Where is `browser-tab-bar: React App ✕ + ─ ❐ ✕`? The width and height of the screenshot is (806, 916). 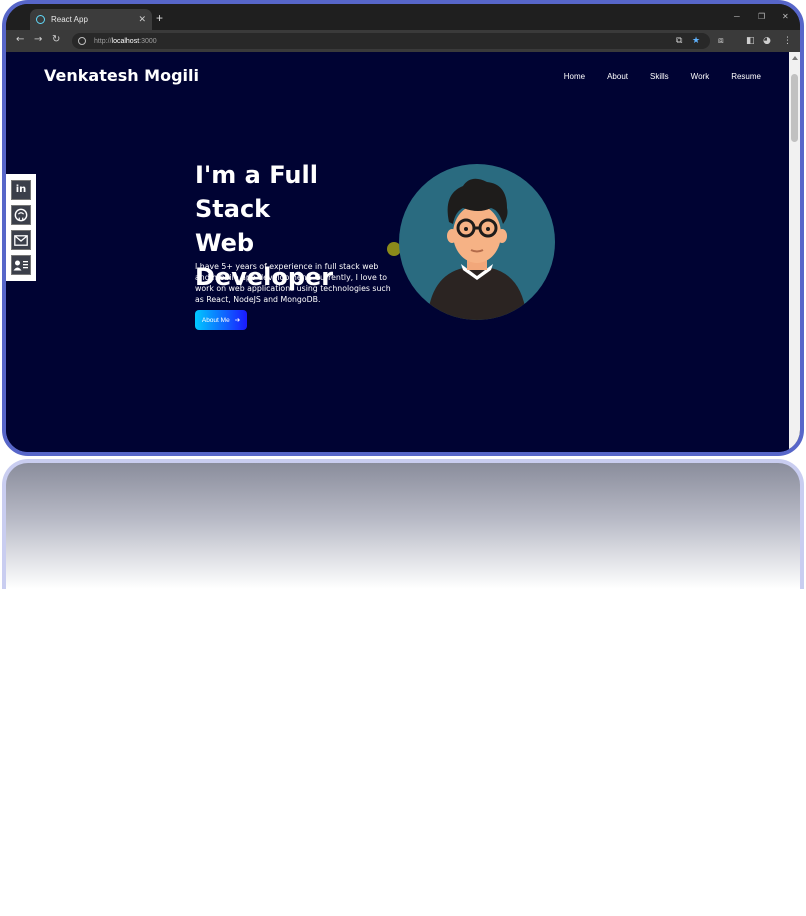
browser-tab-bar: React App ✕ + ─ ❐ ✕ is located at coordinates (403, 17).